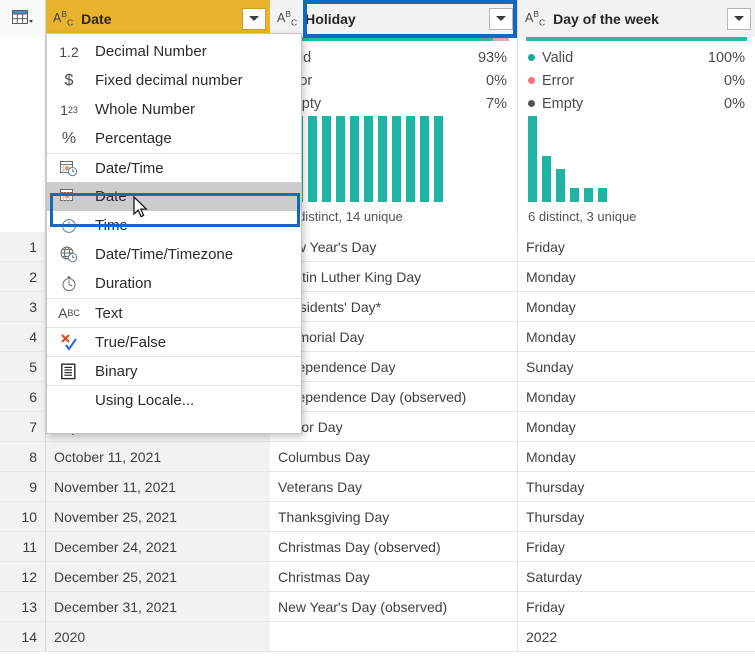  I want to click on table-row: 14 2020 2022, so click(377, 637).